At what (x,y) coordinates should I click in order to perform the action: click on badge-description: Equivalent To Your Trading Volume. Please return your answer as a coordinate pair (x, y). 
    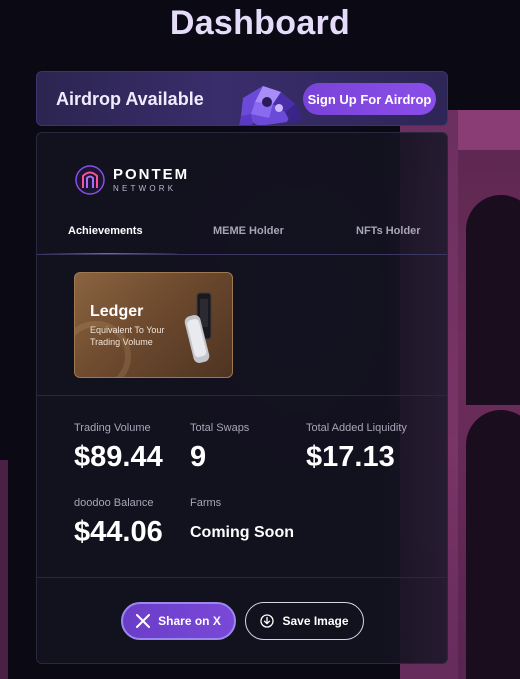
    Looking at the image, I should click on (127, 336).